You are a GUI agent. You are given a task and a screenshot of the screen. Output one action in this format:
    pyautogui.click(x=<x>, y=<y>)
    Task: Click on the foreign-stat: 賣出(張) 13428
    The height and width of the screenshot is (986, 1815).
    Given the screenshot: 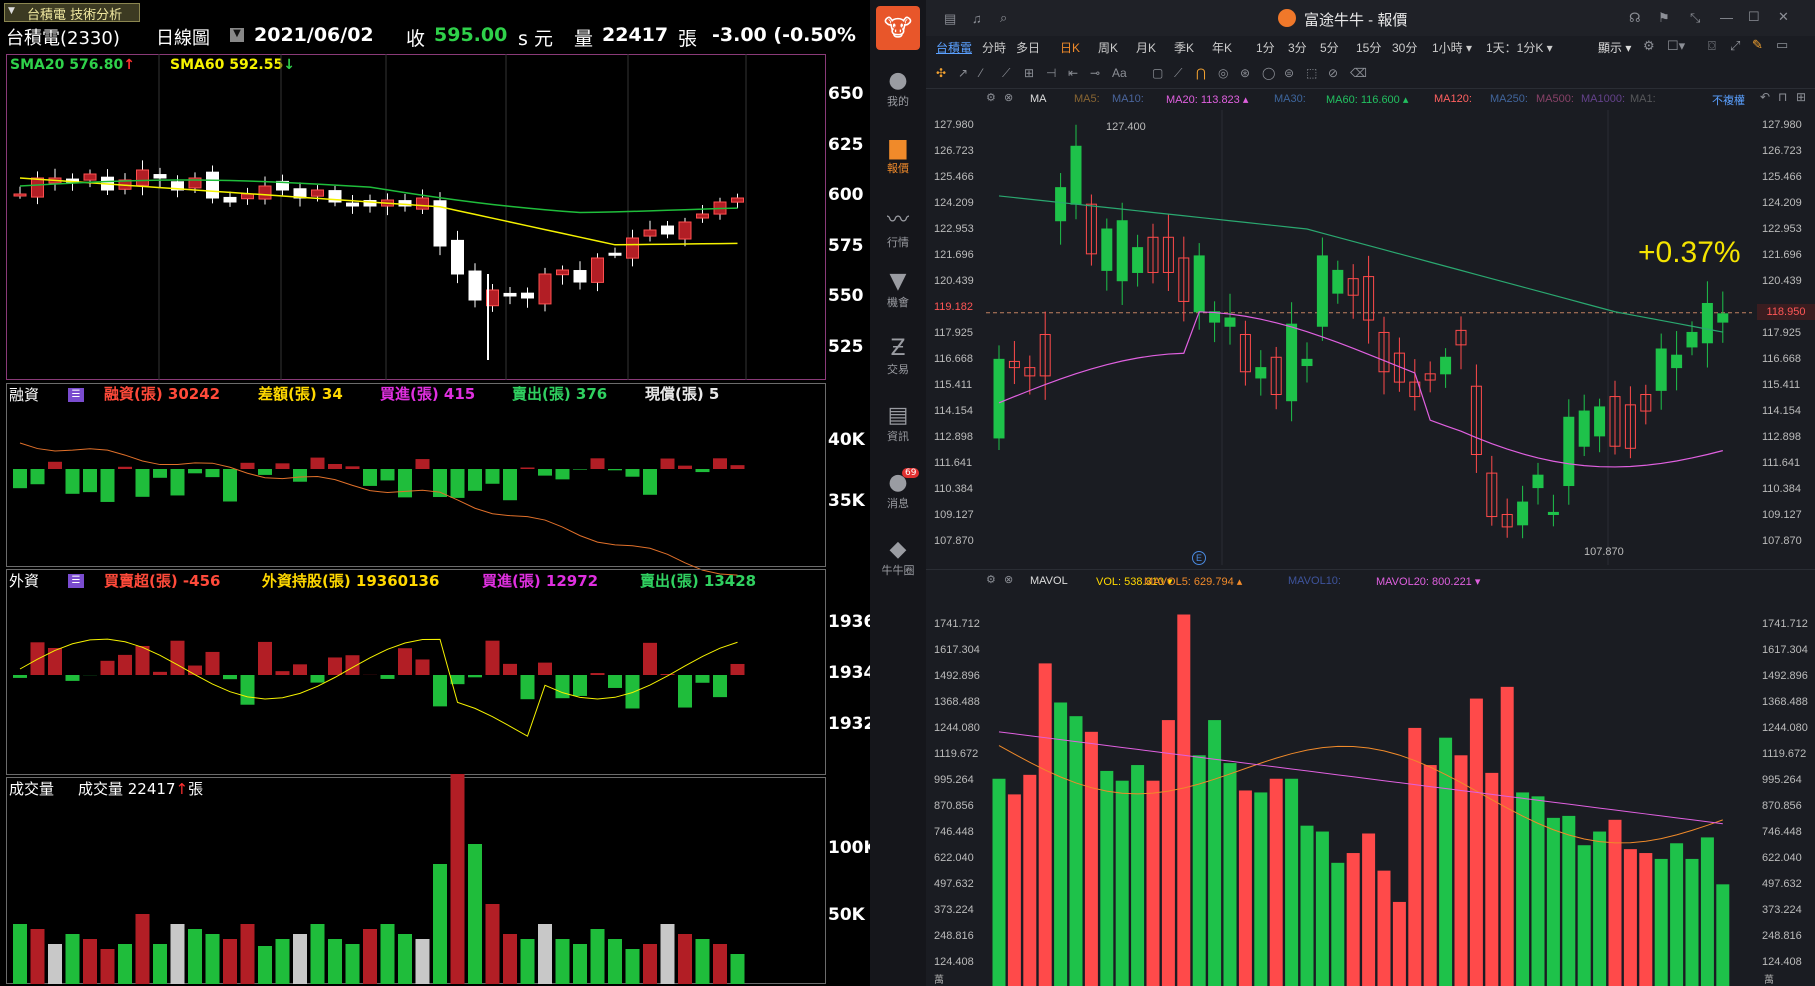 What is the action you would take?
    pyautogui.click(x=698, y=581)
    